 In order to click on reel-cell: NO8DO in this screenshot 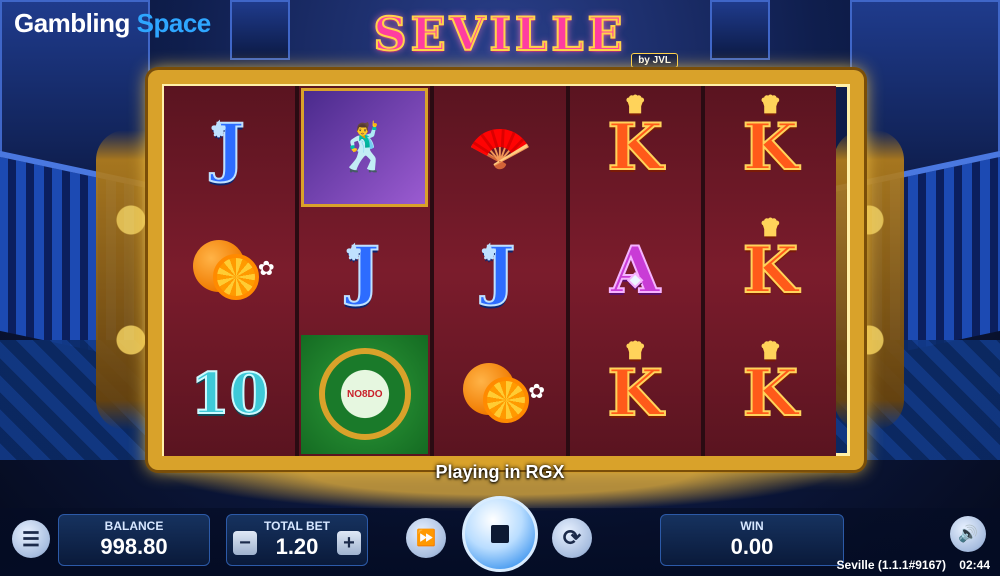, I will do `click(365, 394)`.